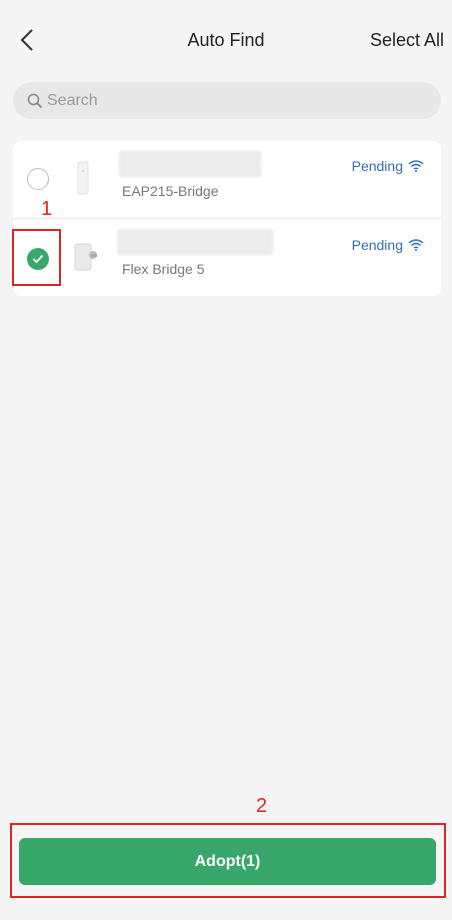 This screenshot has height=920, width=452. I want to click on select-all-button: Select All, so click(407, 40).